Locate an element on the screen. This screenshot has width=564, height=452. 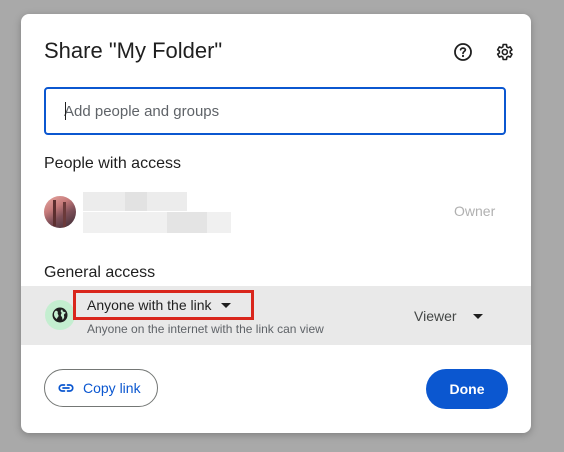
copy-link-button: Copy link is located at coordinates (101, 388).